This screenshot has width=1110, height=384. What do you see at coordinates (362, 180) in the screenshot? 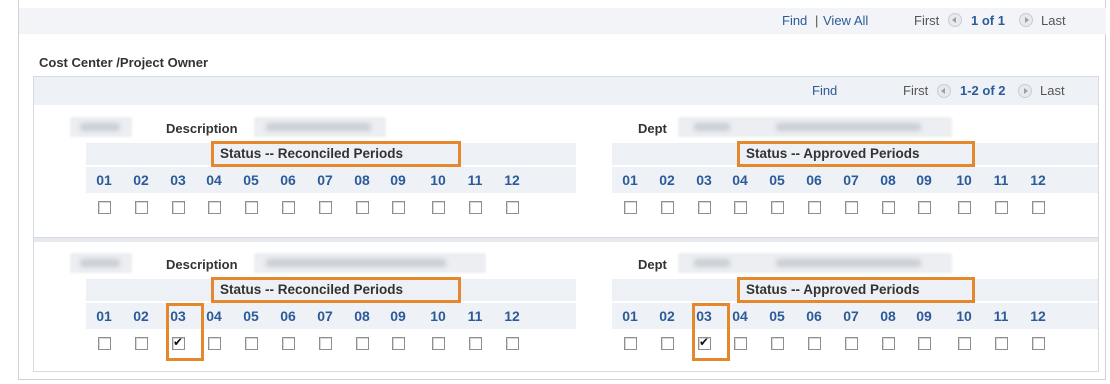
I see `reconciled-period-label-08: 08` at bounding box center [362, 180].